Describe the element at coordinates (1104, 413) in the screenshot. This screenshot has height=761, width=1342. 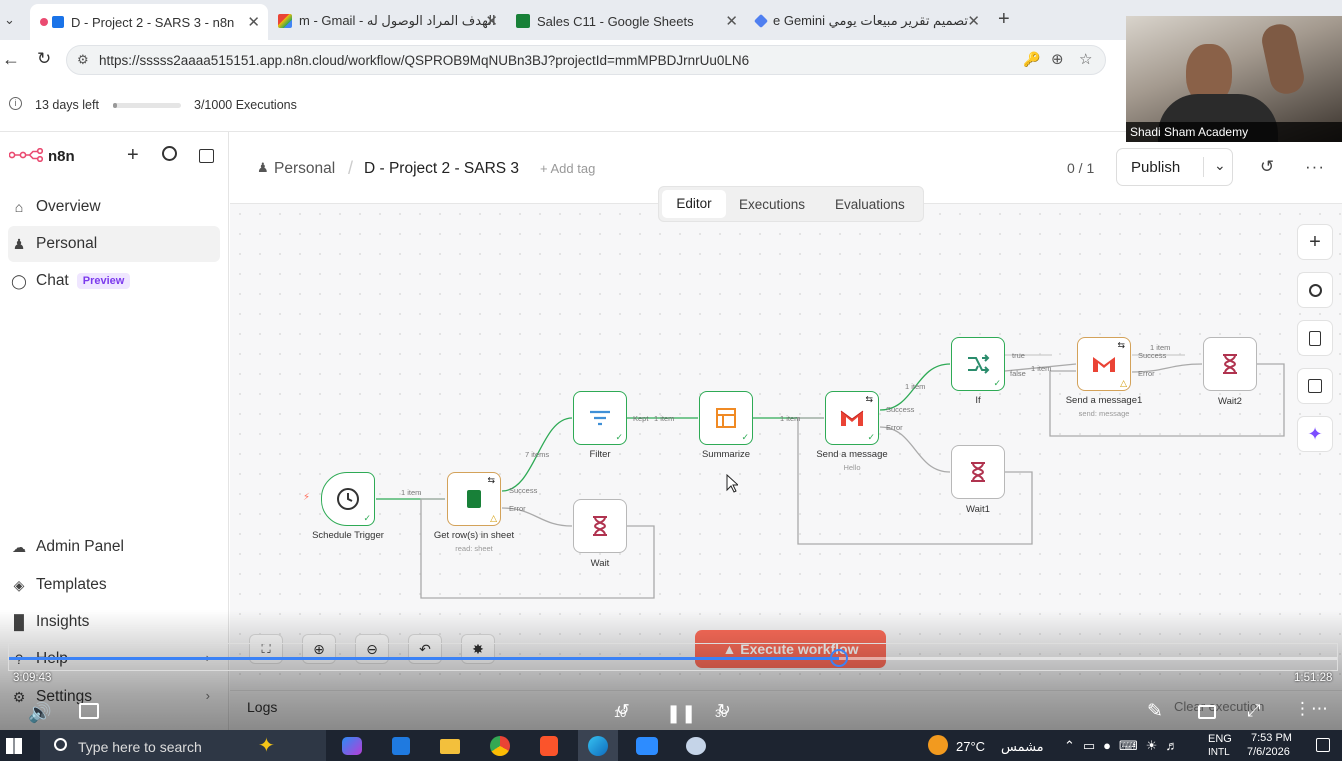
I see `node-sublabel: send: message` at that location.